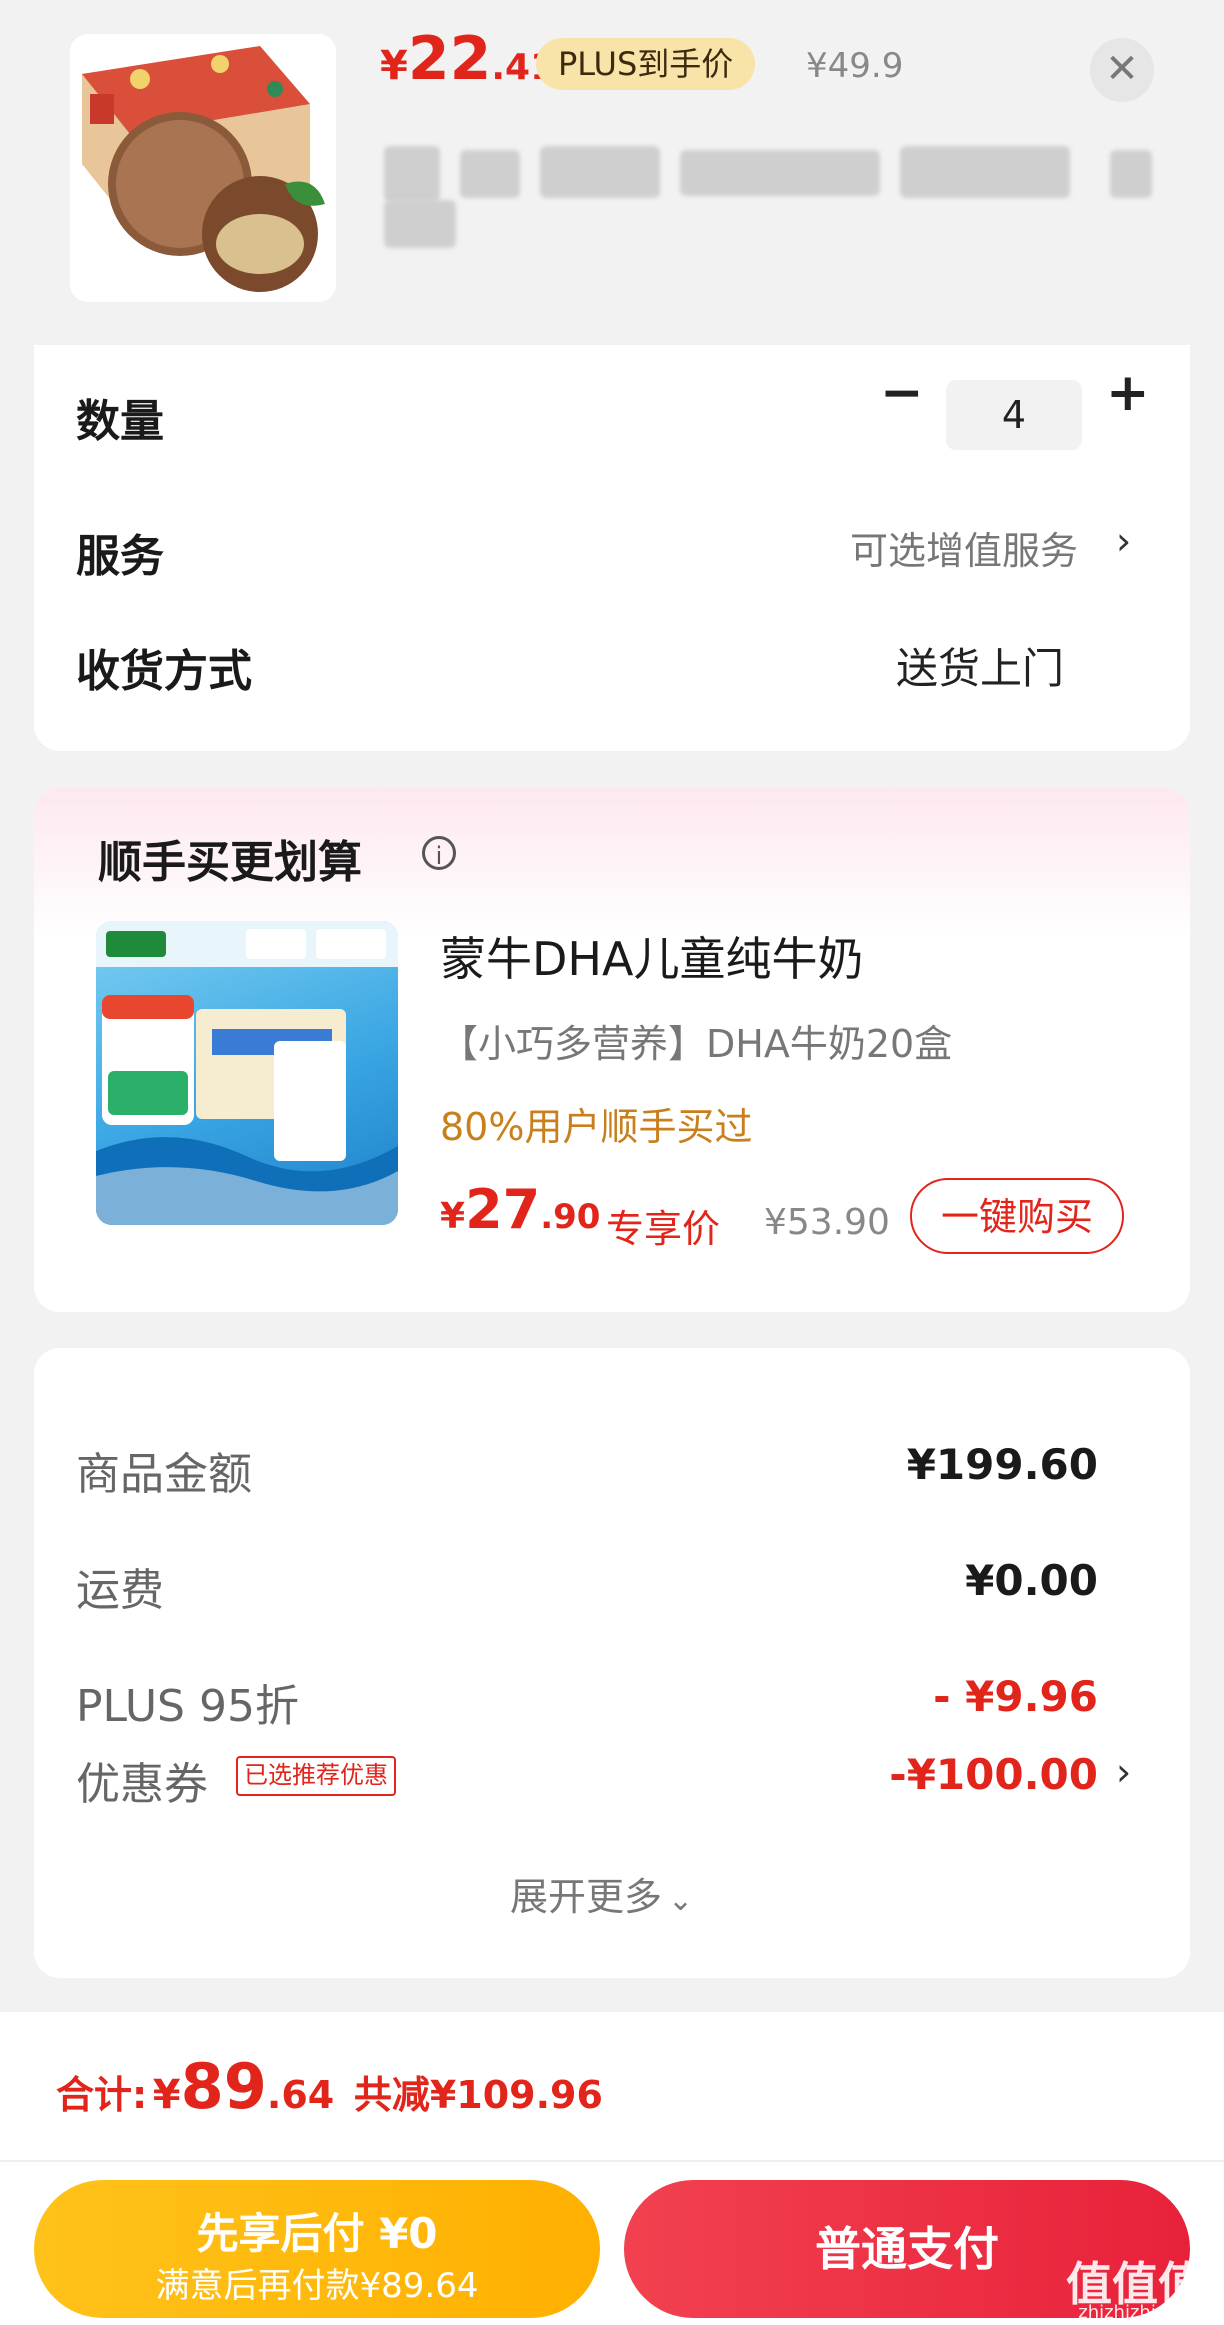 The image size is (1224, 2325). What do you see at coordinates (902, 393) in the screenshot?
I see `quantity-decrease-button: −` at bounding box center [902, 393].